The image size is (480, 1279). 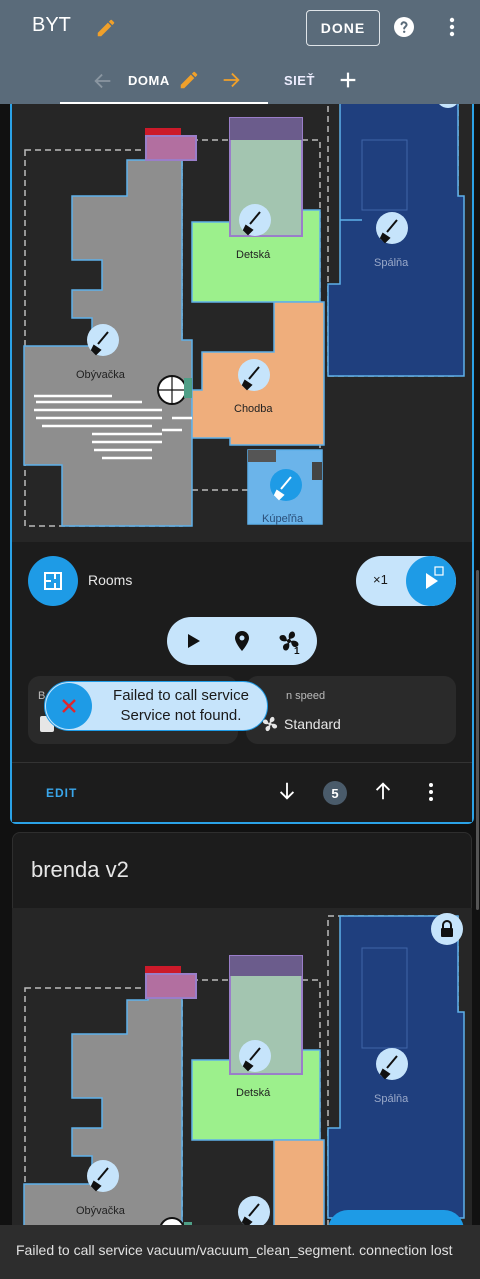 What do you see at coordinates (289, 644) in the screenshot?
I see `fan-icon: 1` at bounding box center [289, 644].